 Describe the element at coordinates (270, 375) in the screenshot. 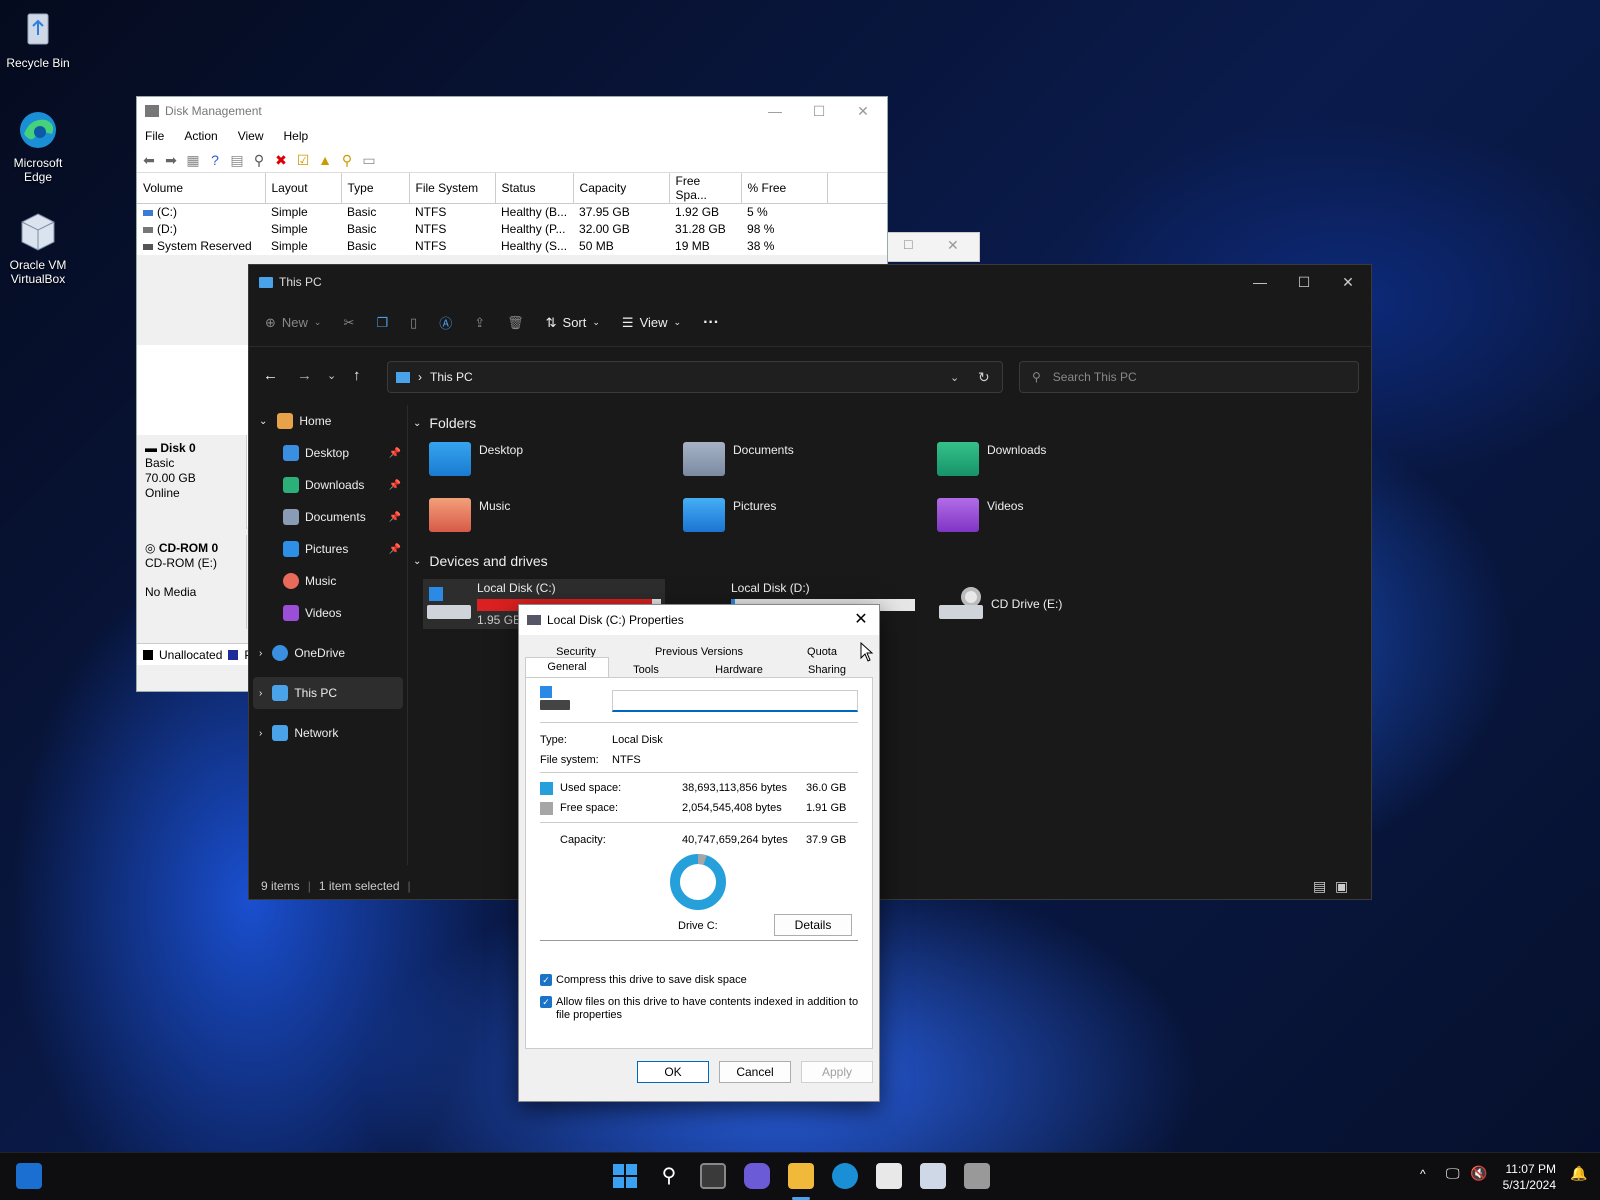

I see `back-arrow-icon: ←` at that location.